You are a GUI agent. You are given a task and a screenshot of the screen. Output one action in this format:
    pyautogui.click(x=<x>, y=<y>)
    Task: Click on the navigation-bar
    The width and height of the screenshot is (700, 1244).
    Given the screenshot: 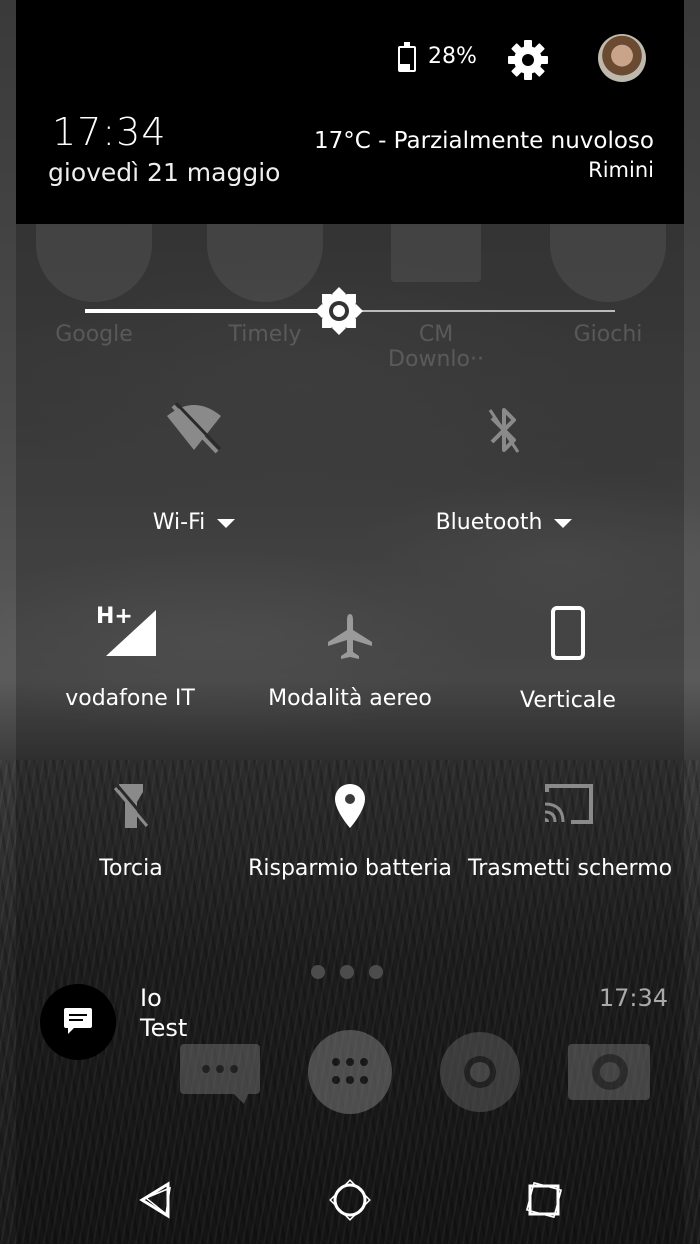 What is the action you would take?
    pyautogui.click(x=350, y=1200)
    